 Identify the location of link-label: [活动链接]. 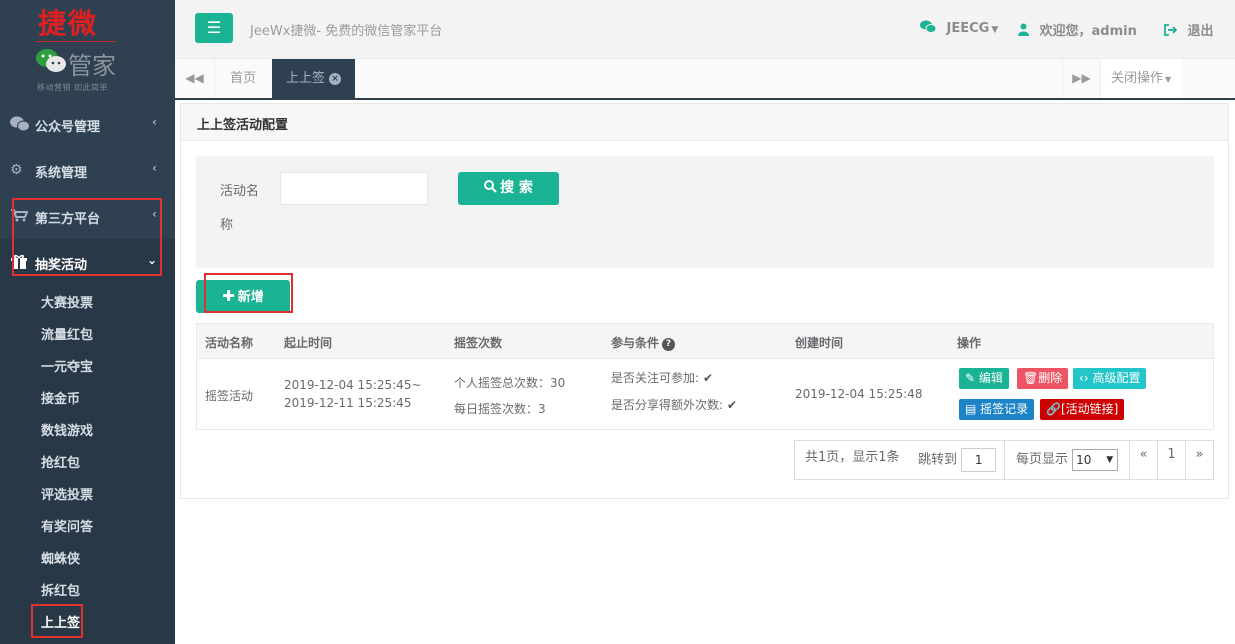
(1089, 409).